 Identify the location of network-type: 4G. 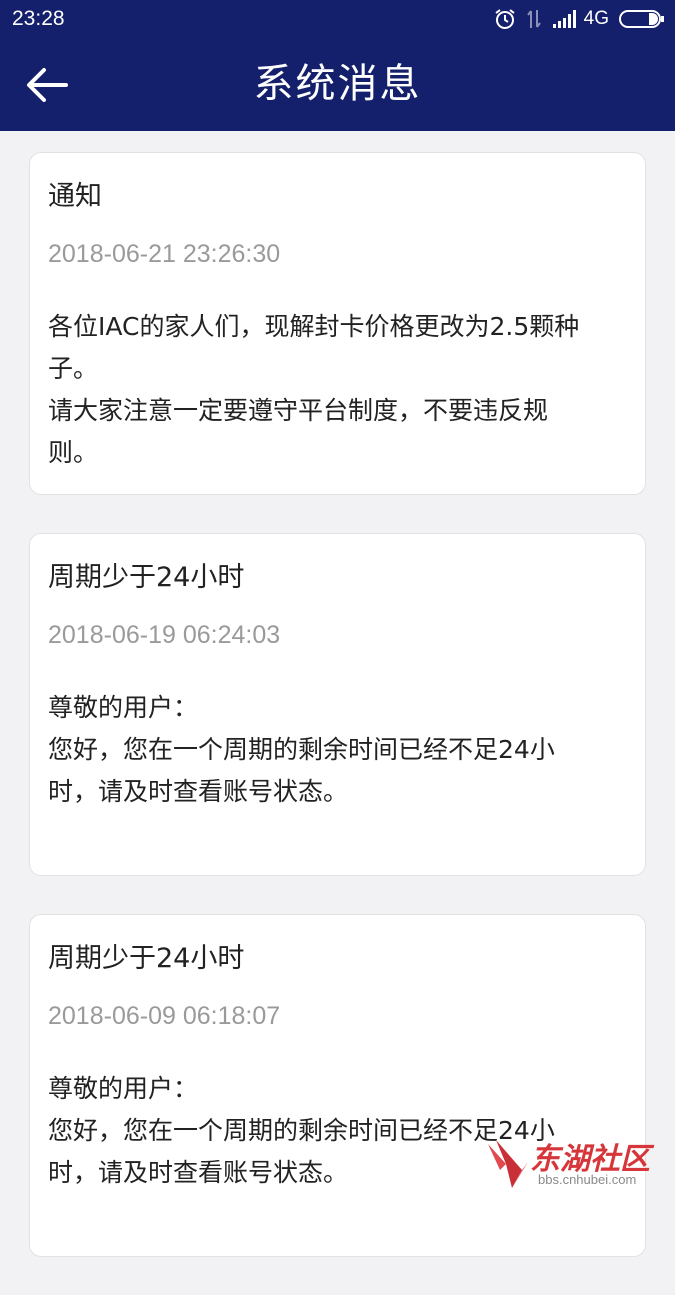
(596, 19).